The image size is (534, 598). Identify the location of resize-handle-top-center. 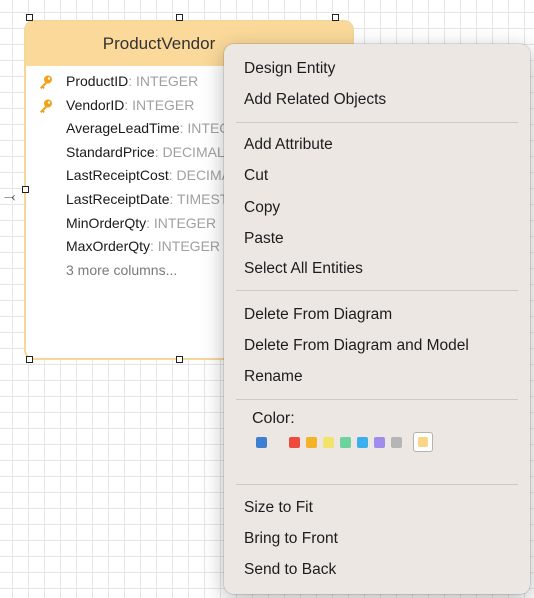
(179, 17).